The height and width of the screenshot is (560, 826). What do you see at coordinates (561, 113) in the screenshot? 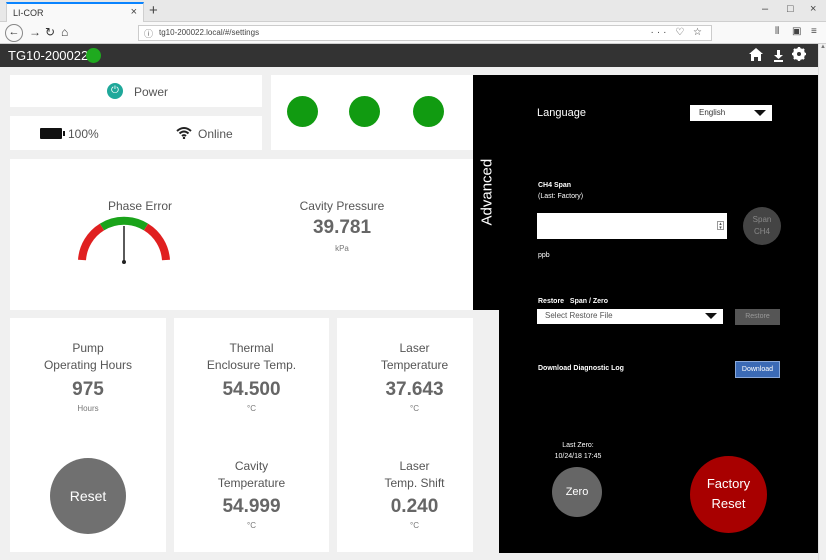
I see `language-label: Language` at bounding box center [561, 113].